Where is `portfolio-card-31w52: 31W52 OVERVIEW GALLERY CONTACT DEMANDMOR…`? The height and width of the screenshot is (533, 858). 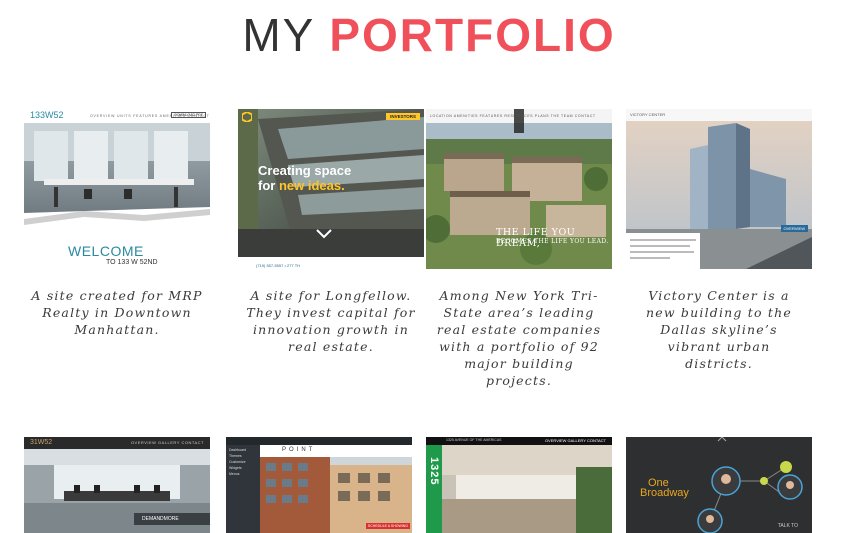
portfolio-card-31w52: 31W52 OVERVIEW GALLERY CONTACT DEMANDMOR… is located at coordinates (117, 485).